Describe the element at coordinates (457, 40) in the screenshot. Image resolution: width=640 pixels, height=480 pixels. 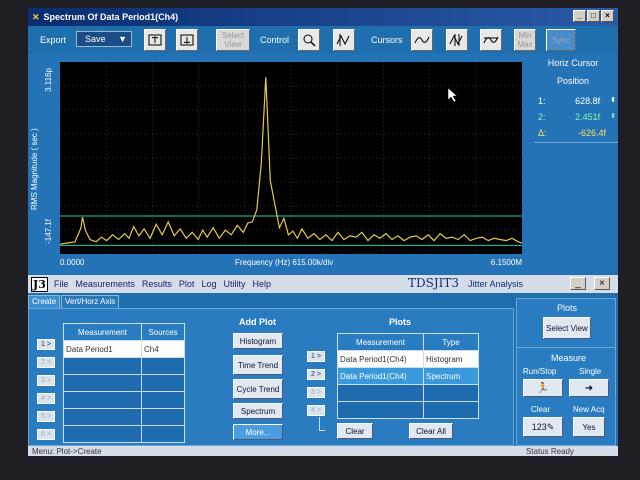
I see `cursor-vertical-icon` at that location.